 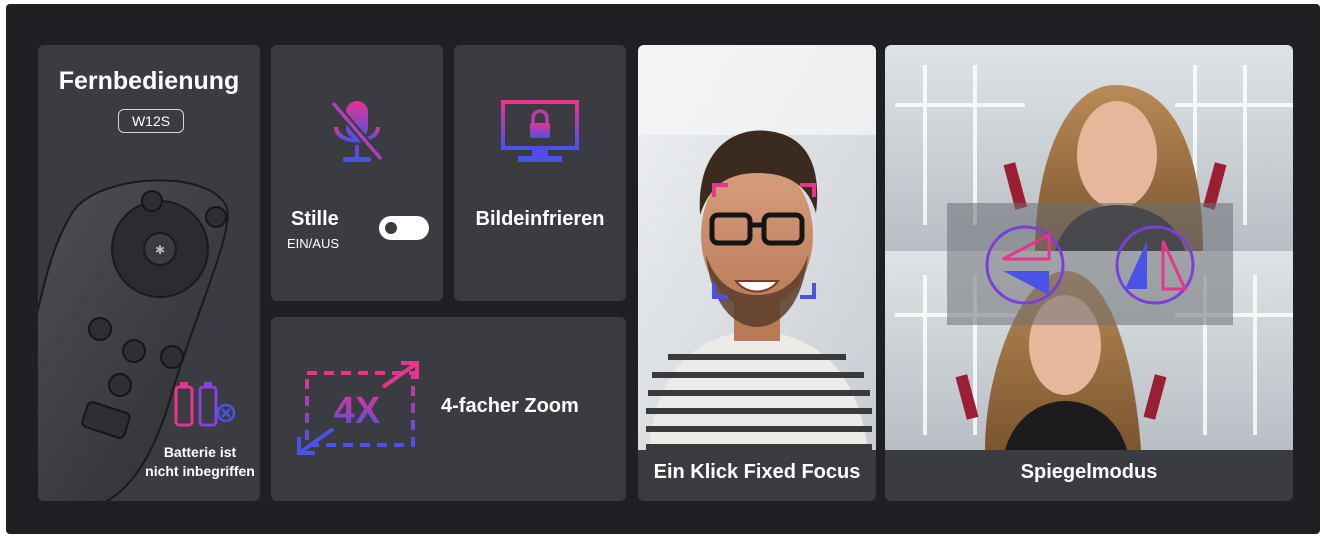 What do you see at coordinates (757, 247) in the screenshot?
I see `focus-photo` at bounding box center [757, 247].